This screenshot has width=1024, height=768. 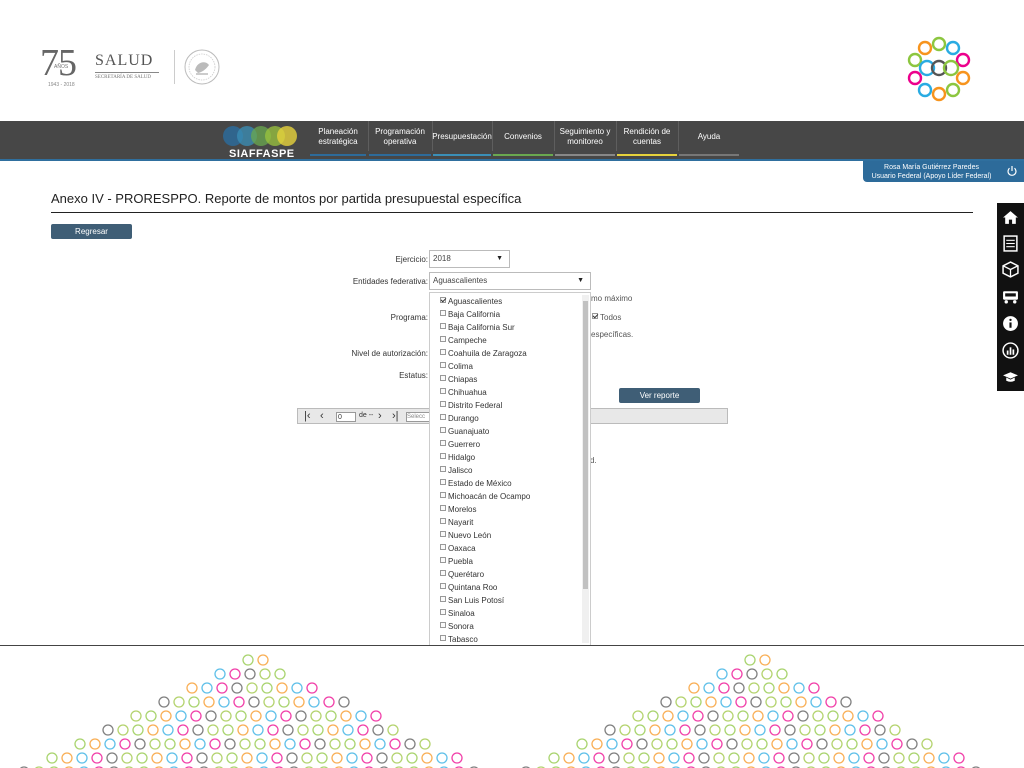 What do you see at coordinates (459, 419) in the screenshot?
I see `entidad-option: Durango` at bounding box center [459, 419].